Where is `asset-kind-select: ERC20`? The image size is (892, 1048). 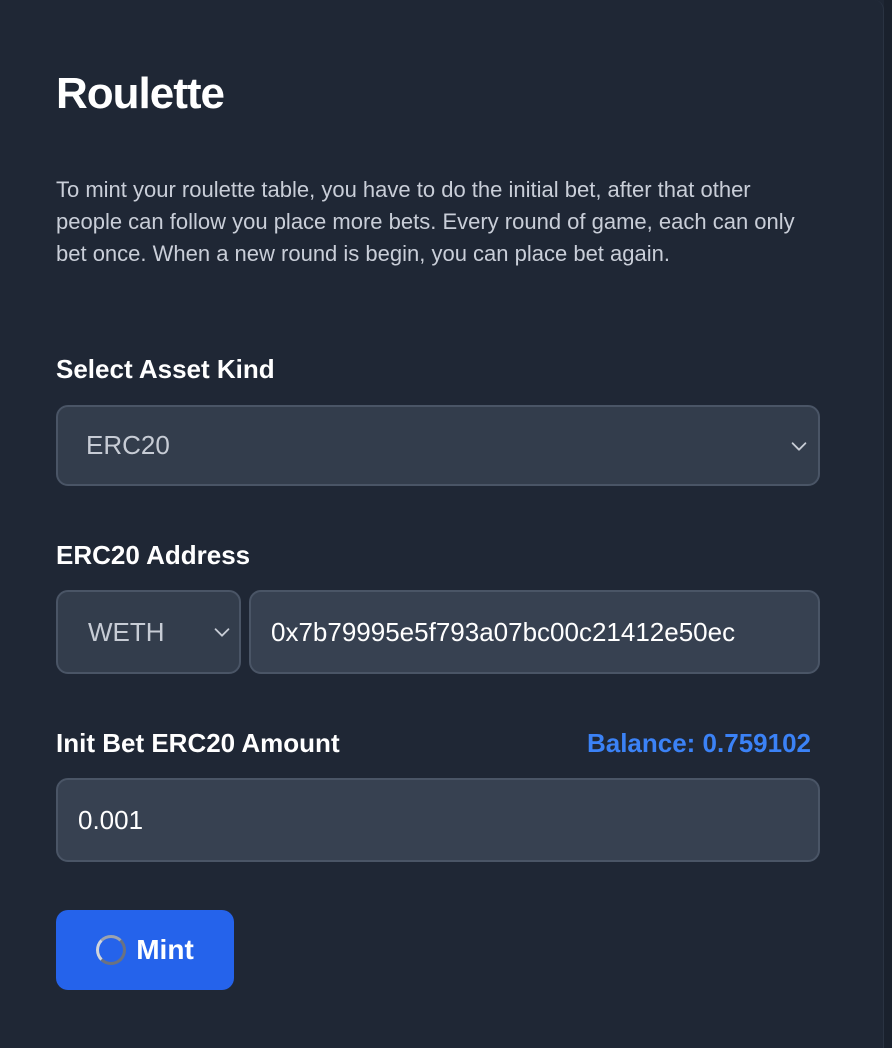 asset-kind-select: ERC20 is located at coordinates (438, 445).